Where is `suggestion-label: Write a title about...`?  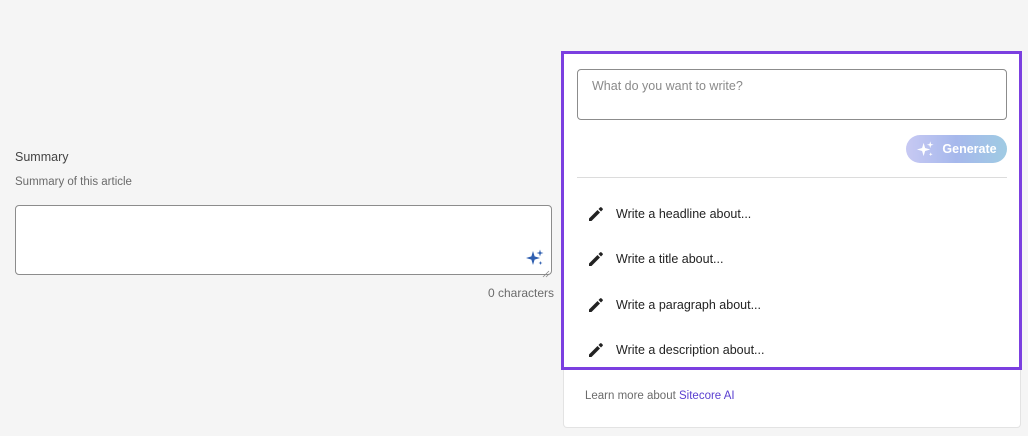 suggestion-label: Write a title about... is located at coordinates (670, 259).